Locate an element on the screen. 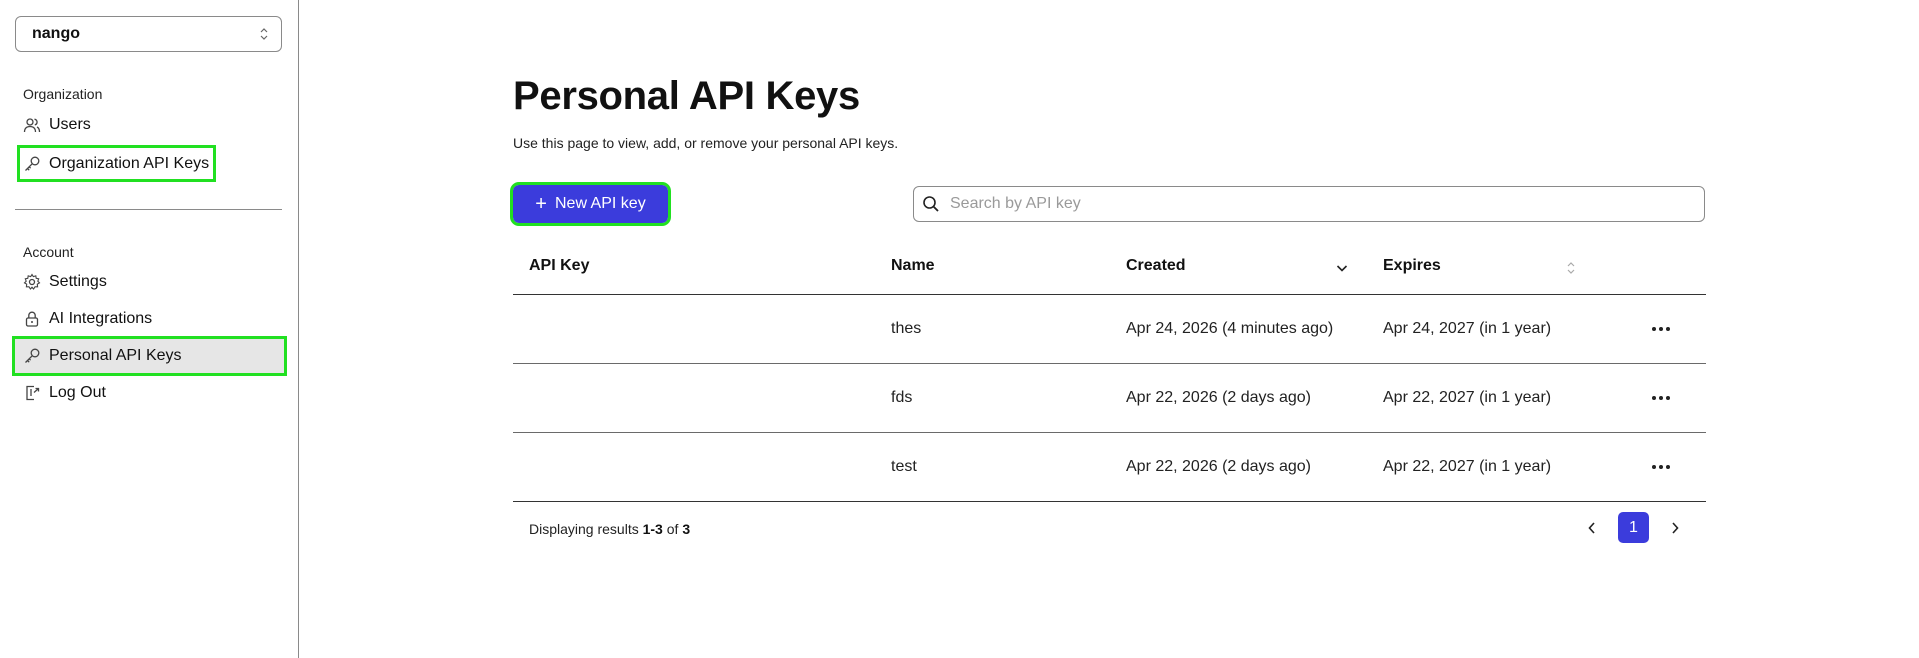 This screenshot has height=658, width=1919. sidebar-item-ai-integrations: AI Integrations is located at coordinates (87, 319).